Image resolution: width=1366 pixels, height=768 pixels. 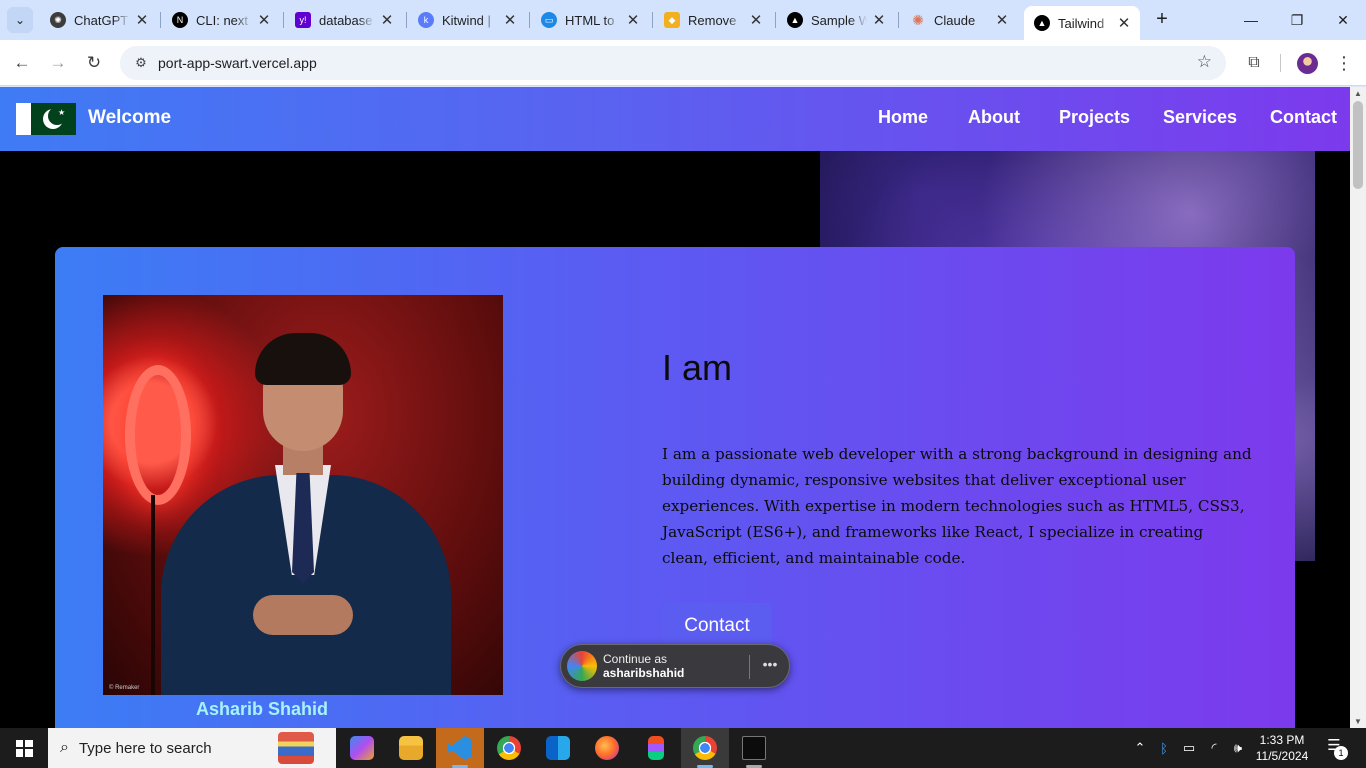 What do you see at coordinates (549, 20) in the screenshot?
I see `html-converter-icon: ▭` at bounding box center [549, 20].